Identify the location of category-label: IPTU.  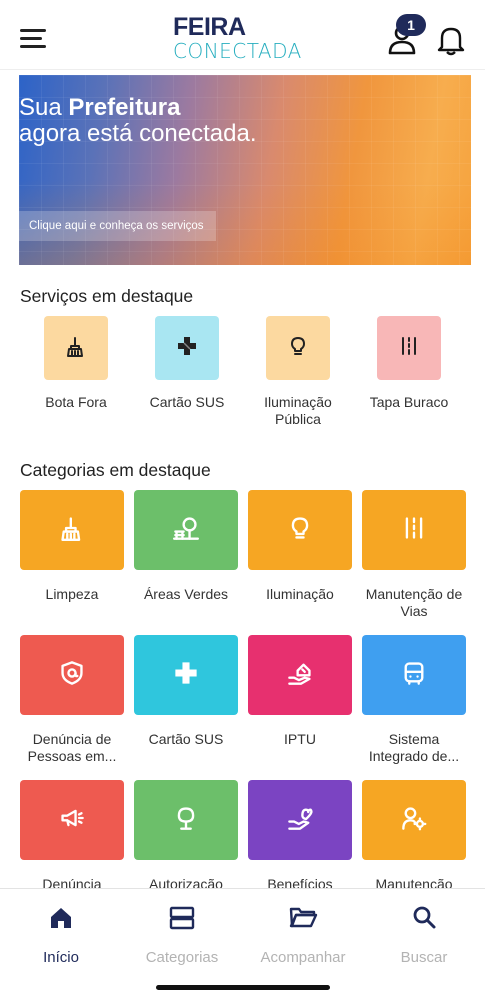
(300, 739).